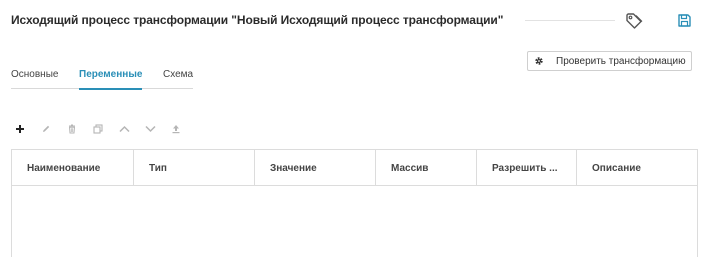 This screenshot has height=257, width=708. I want to click on add-button, so click(20, 129).